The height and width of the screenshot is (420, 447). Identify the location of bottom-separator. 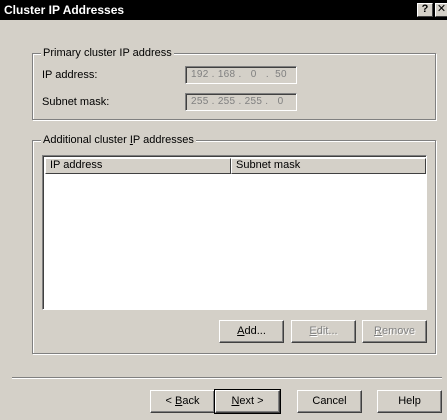
(227, 378).